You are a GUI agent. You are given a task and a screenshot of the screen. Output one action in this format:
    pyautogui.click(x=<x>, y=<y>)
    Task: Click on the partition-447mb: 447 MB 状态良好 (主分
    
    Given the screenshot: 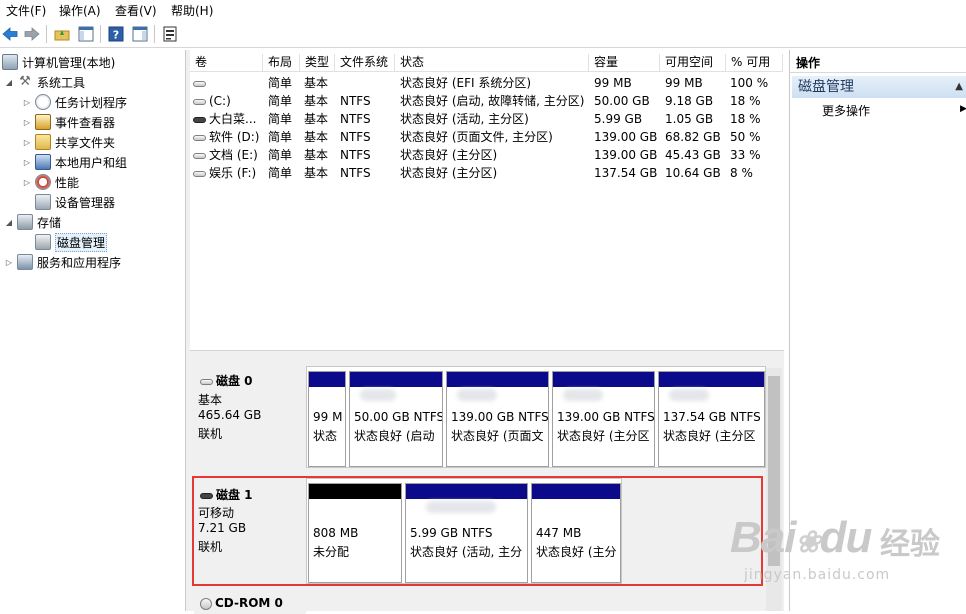 What is the action you would take?
    pyautogui.click(x=576, y=533)
    